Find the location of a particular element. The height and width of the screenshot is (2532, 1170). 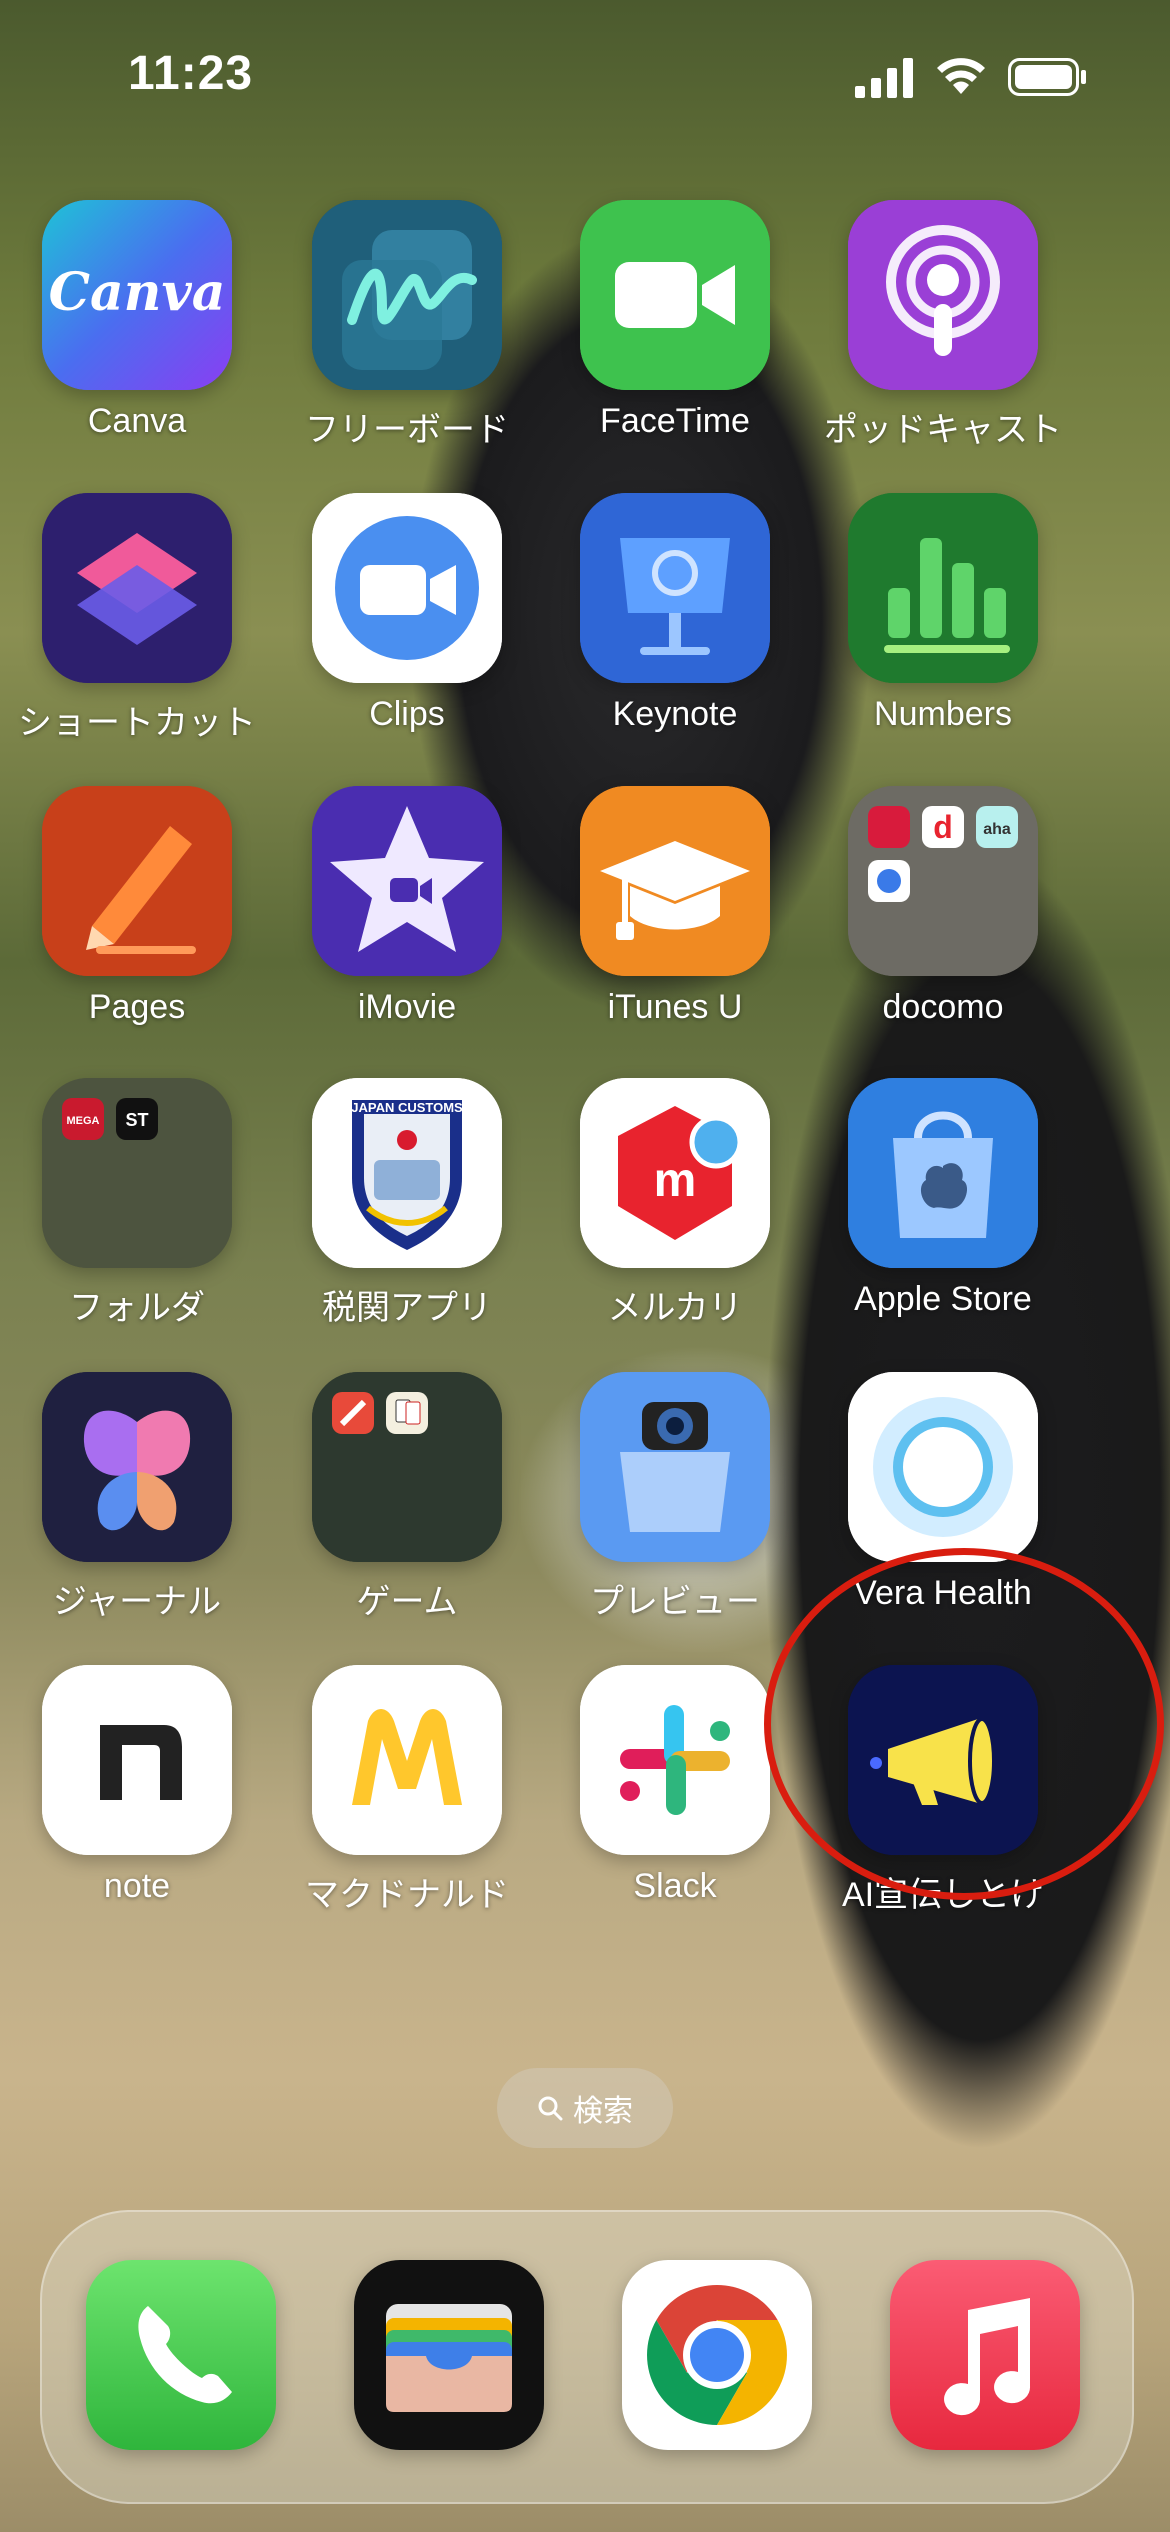

app-label: Apple Store is located at coordinates (943, 1299).